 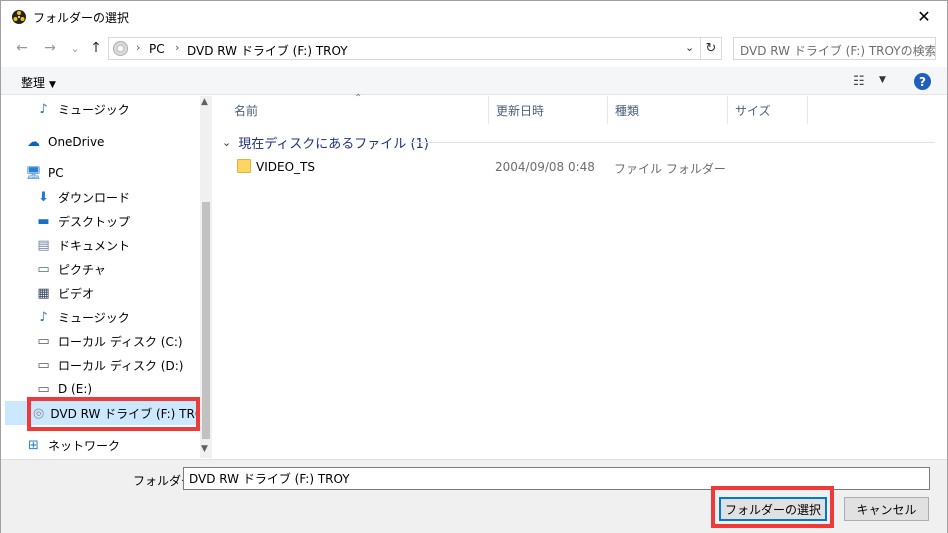 I want to click on up-button: ↑, so click(x=96, y=48).